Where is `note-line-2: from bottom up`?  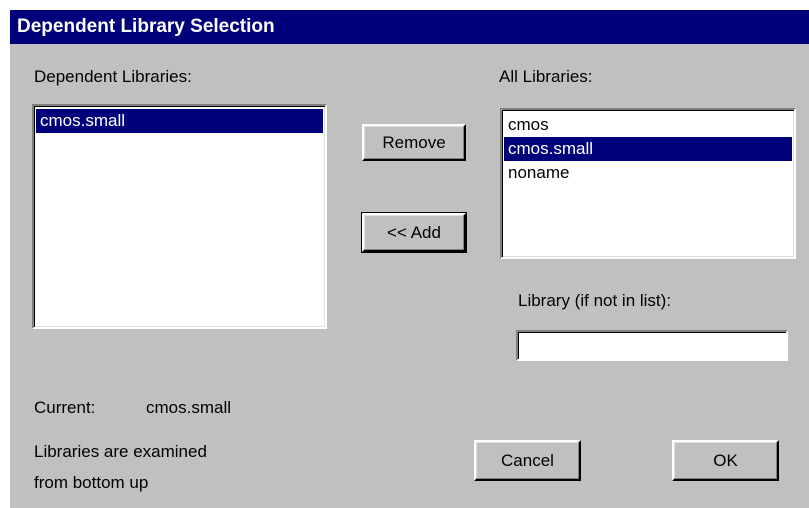
note-line-2: from bottom up is located at coordinates (91, 482).